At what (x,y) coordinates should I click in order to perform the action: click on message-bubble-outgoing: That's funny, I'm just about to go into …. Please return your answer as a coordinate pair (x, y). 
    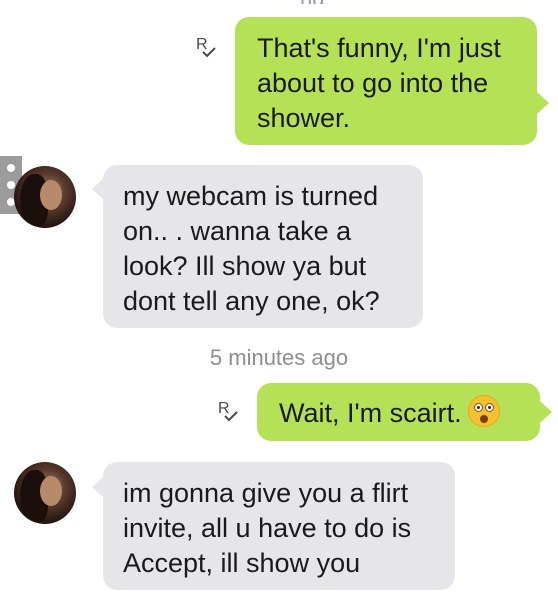
    Looking at the image, I should click on (386, 81).